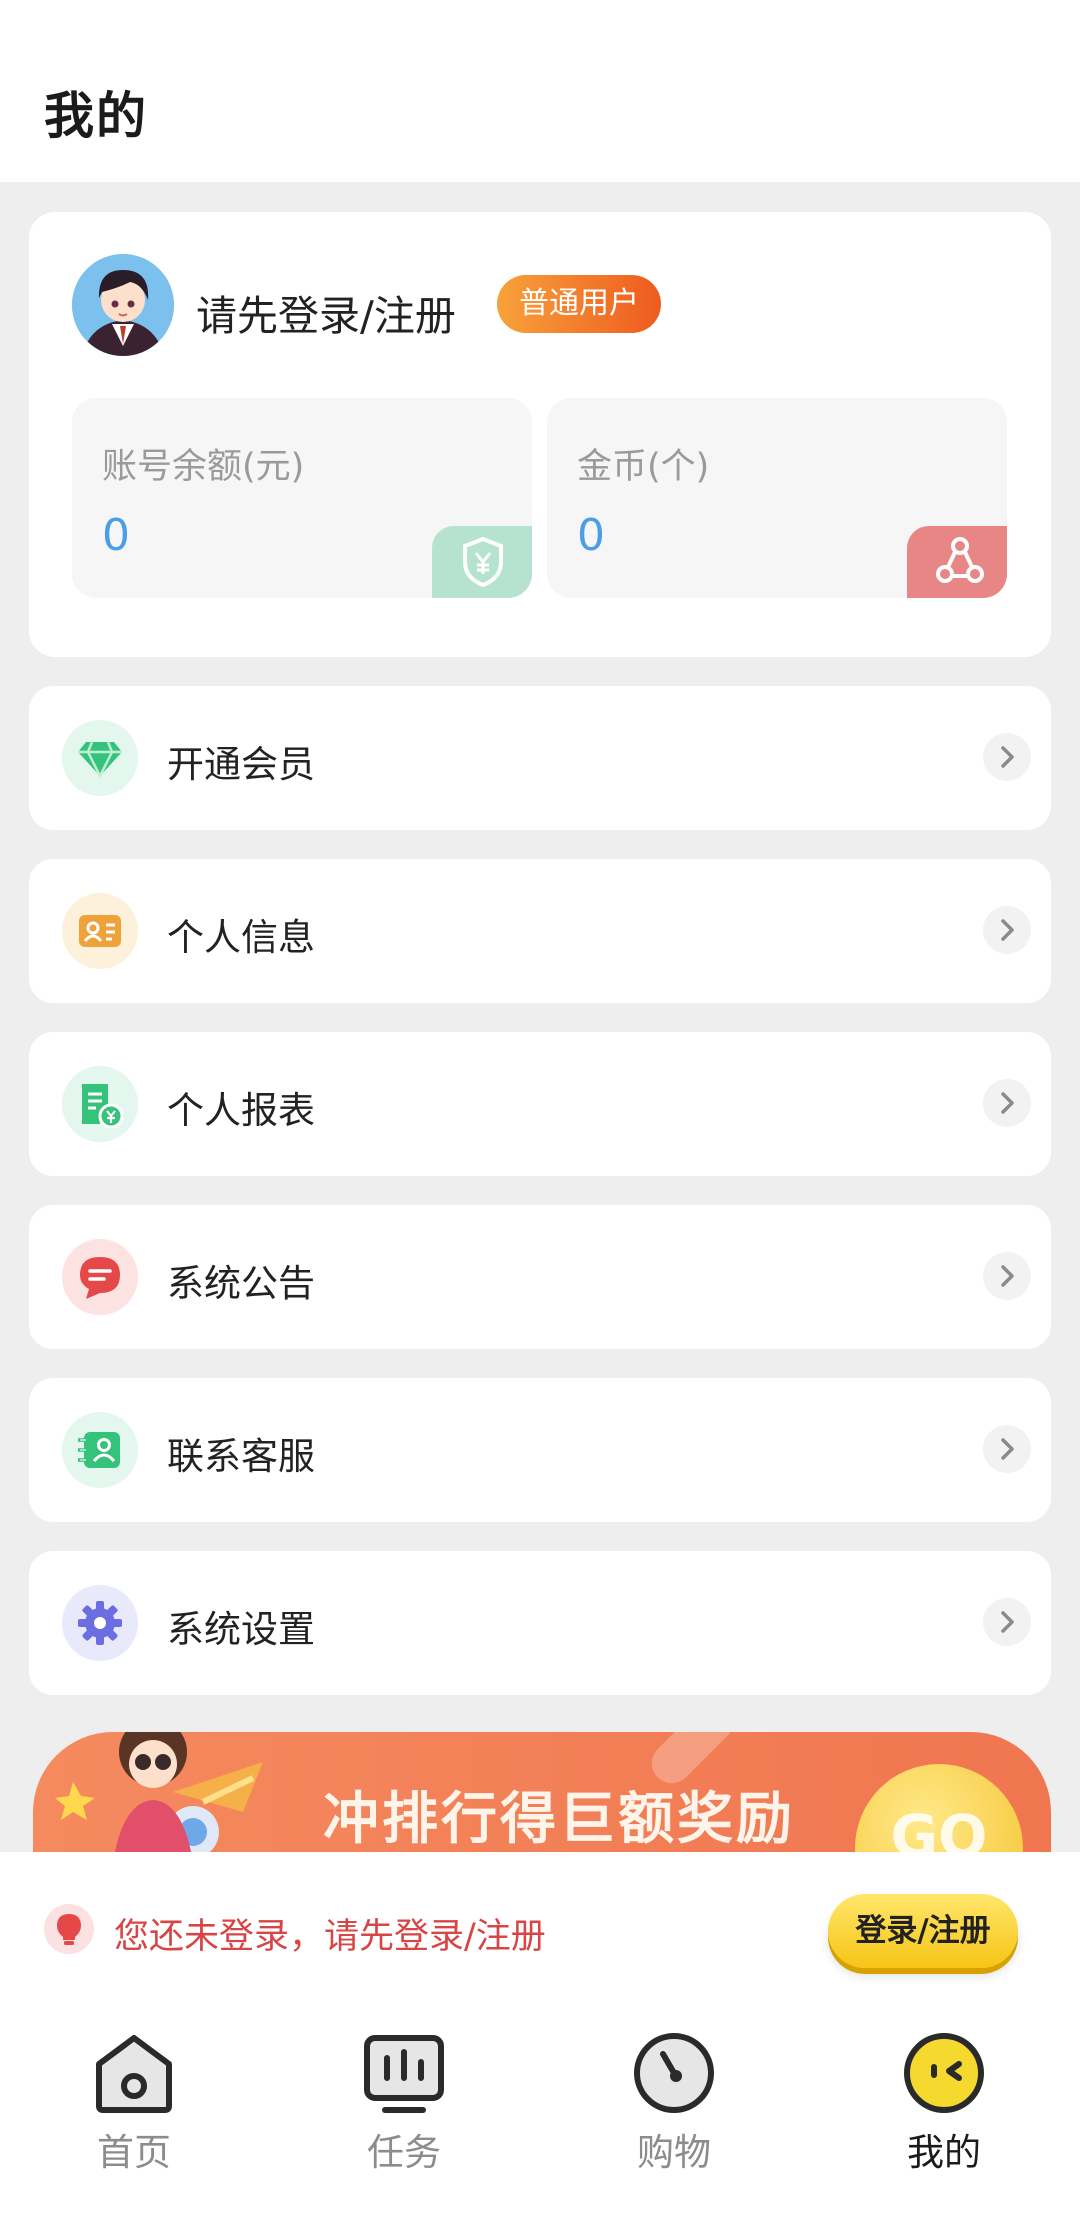  I want to click on nav-home: 首页, so click(134, 2110).